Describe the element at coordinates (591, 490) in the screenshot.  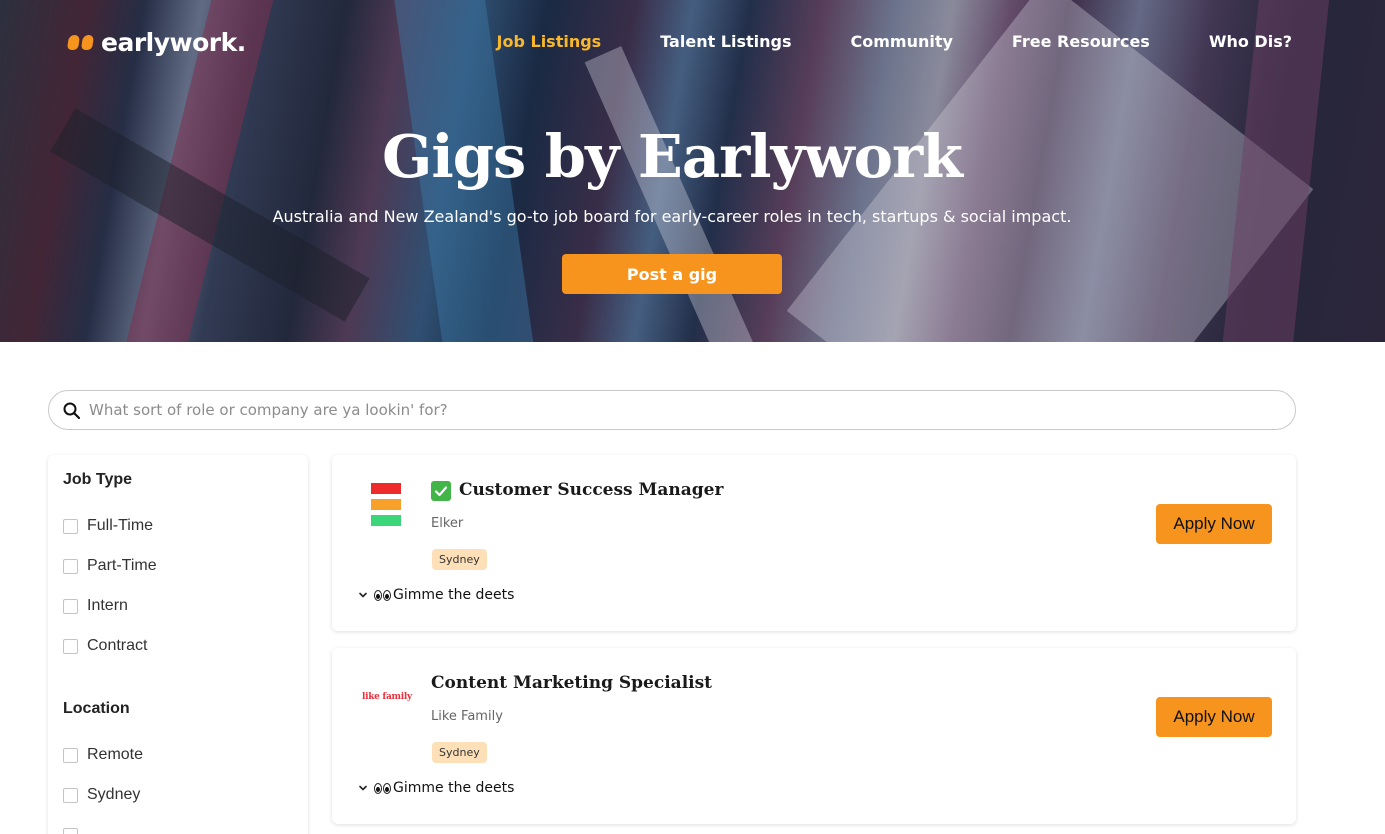
I see `job-title-text: Customer Success Manager` at that location.